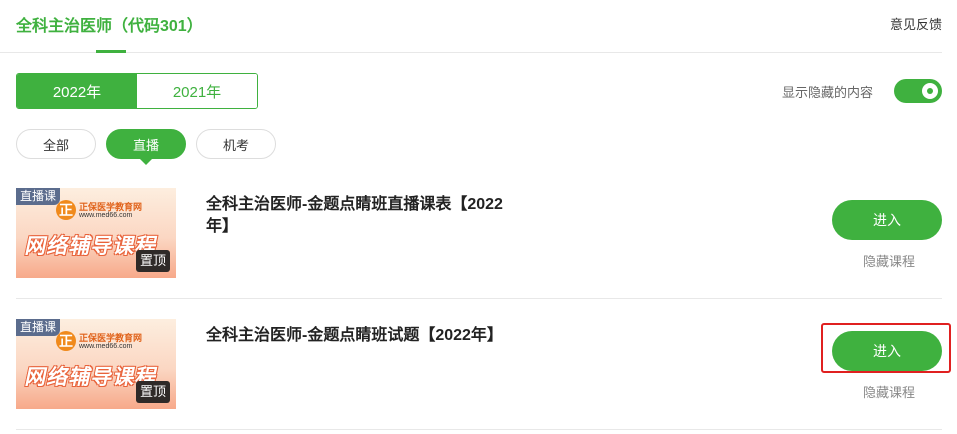  What do you see at coordinates (366, 216) in the screenshot?
I see `course-title: 全科主治医师-金题点睛班直播课表【2022年】` at bounding box center [366, 216].